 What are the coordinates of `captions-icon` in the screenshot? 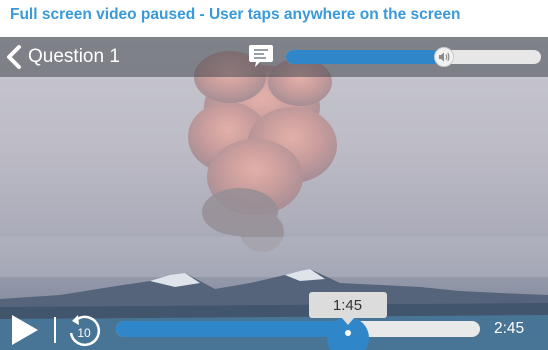 It's located at (261, 56).